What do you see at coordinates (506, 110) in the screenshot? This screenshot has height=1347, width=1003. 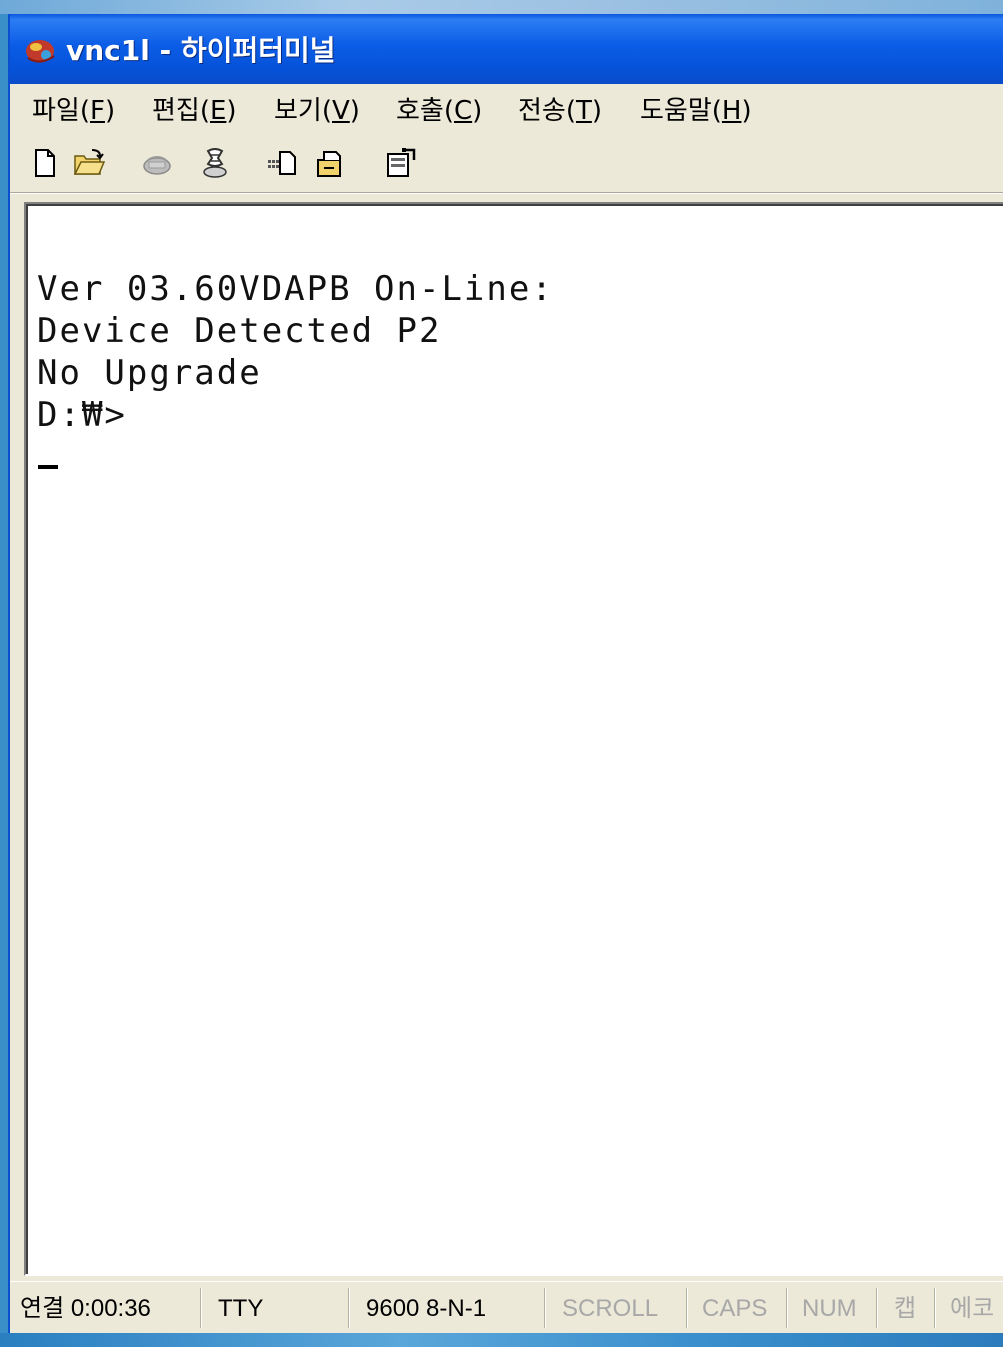 I see `menu-bar: 파일(F) 편집(E) 보기(V) 호출(C) 전송(T) 도움말(H)` at bounding box center [506, 110].